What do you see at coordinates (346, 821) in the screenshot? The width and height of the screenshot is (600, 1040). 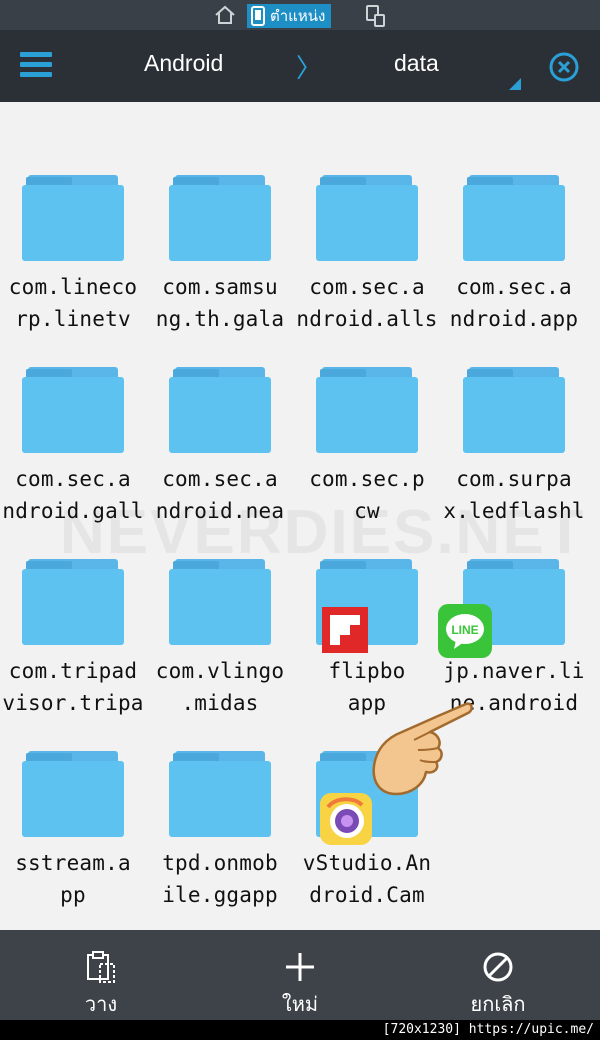 I see `camera360-app-icon` at bounding box center [346, 821].